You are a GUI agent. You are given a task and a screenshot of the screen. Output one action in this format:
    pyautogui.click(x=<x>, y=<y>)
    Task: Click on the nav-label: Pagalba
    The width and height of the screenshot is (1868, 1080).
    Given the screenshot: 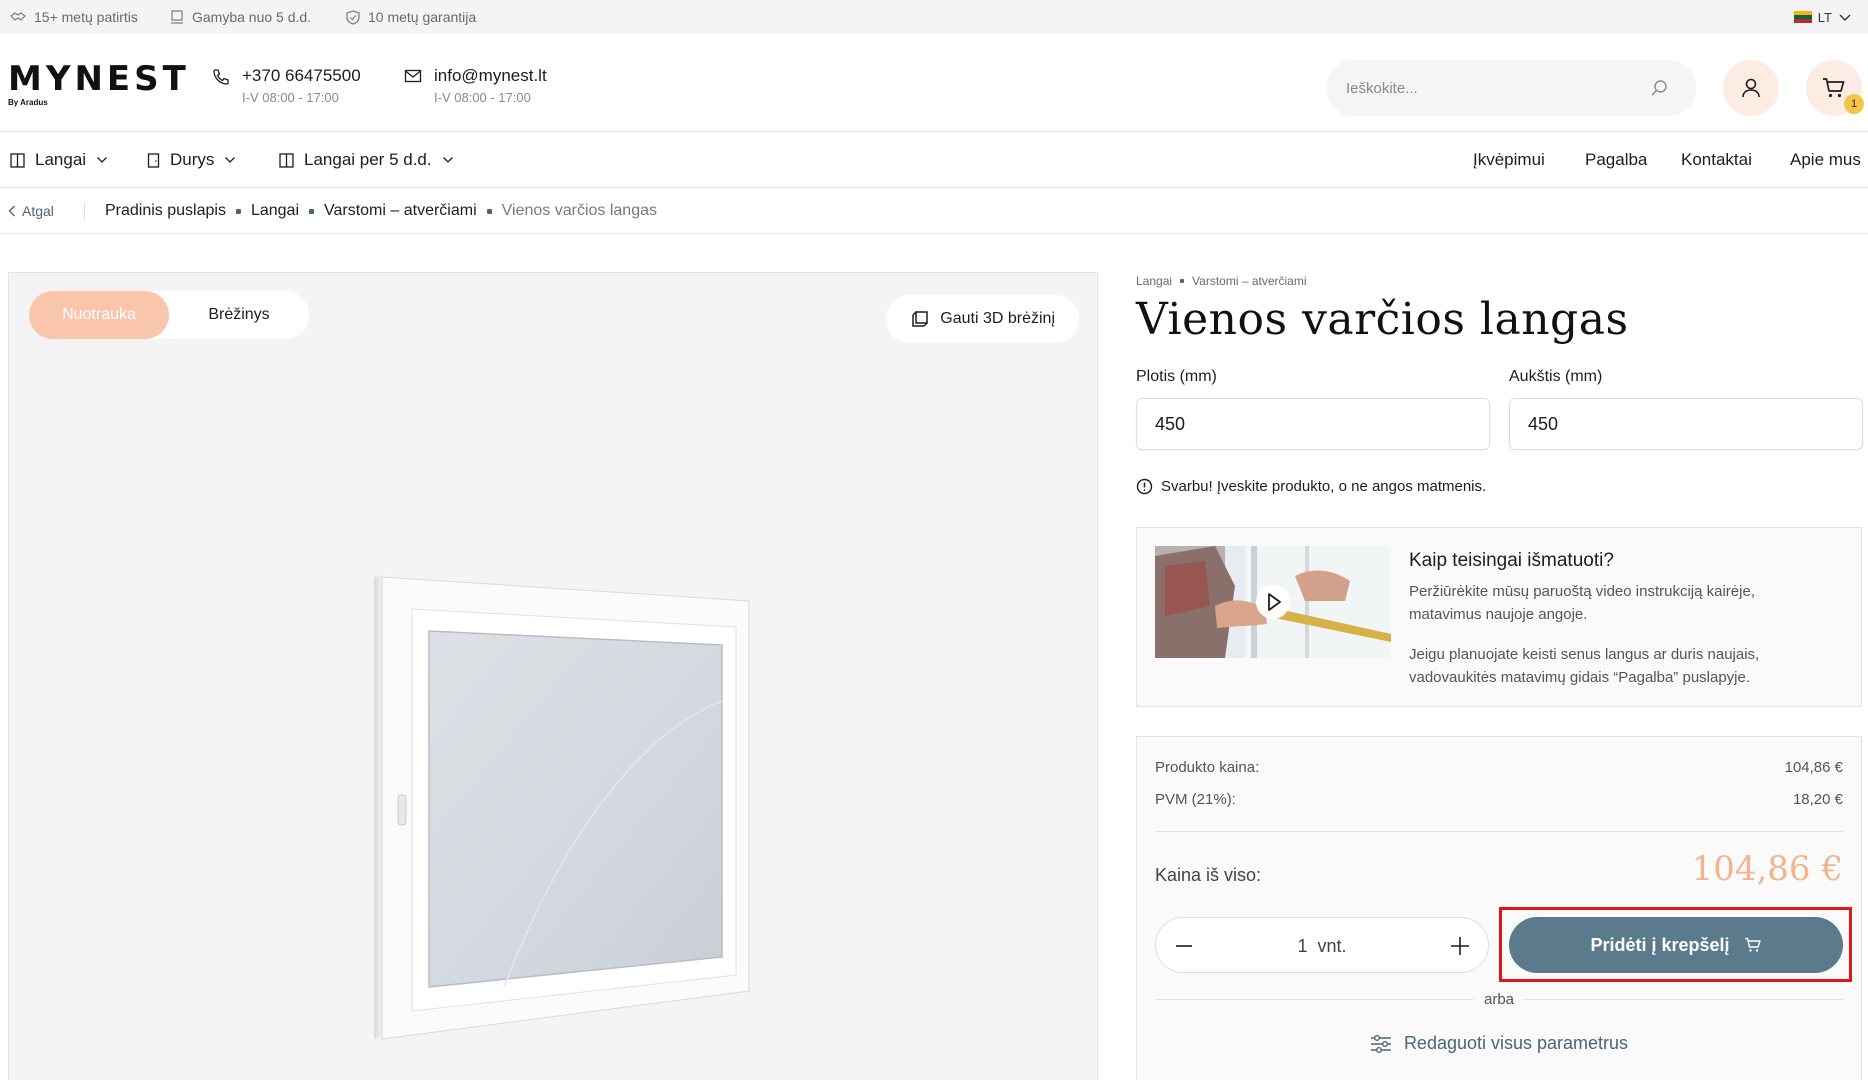 What is the action you would take?
    pyautogui.click(x=1616, y=159)
    